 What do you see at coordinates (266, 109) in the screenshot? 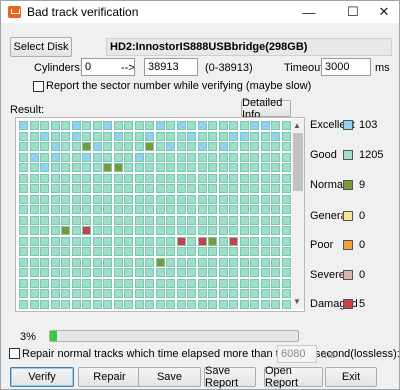
I see `detailed-info-button: Detailed Info` at bounding box center [266, 109].